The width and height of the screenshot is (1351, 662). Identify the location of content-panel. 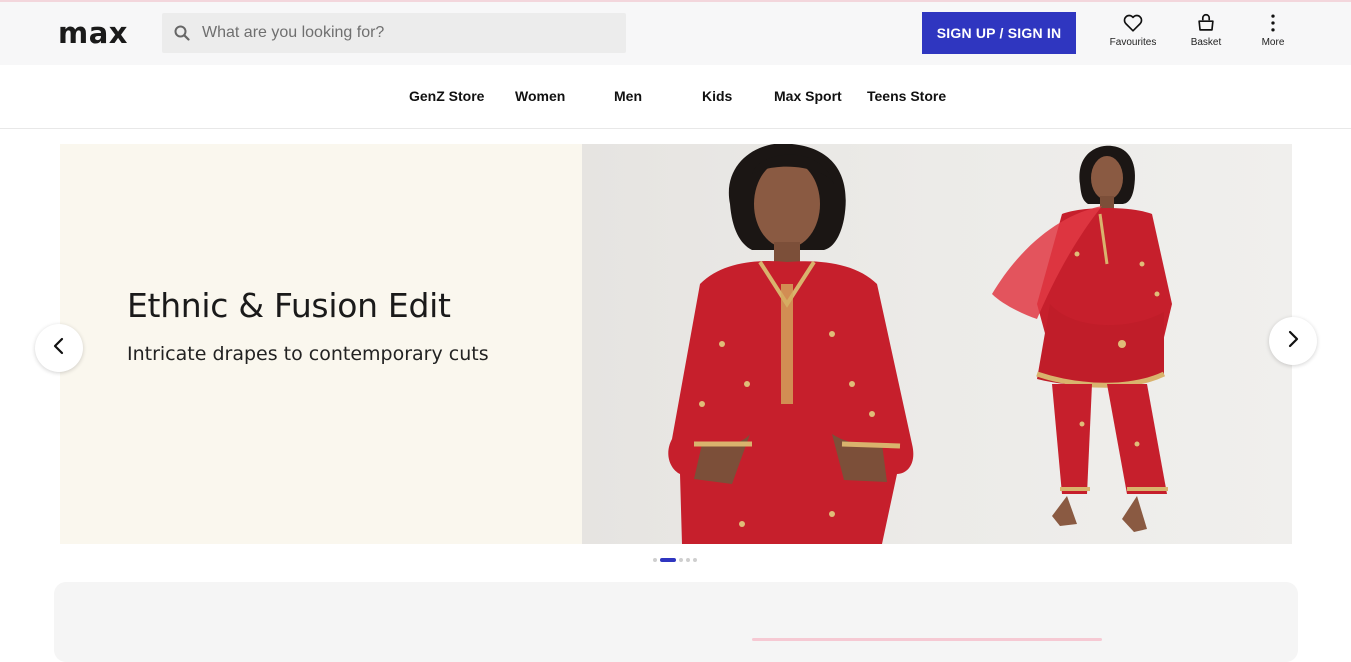
(676, 622).